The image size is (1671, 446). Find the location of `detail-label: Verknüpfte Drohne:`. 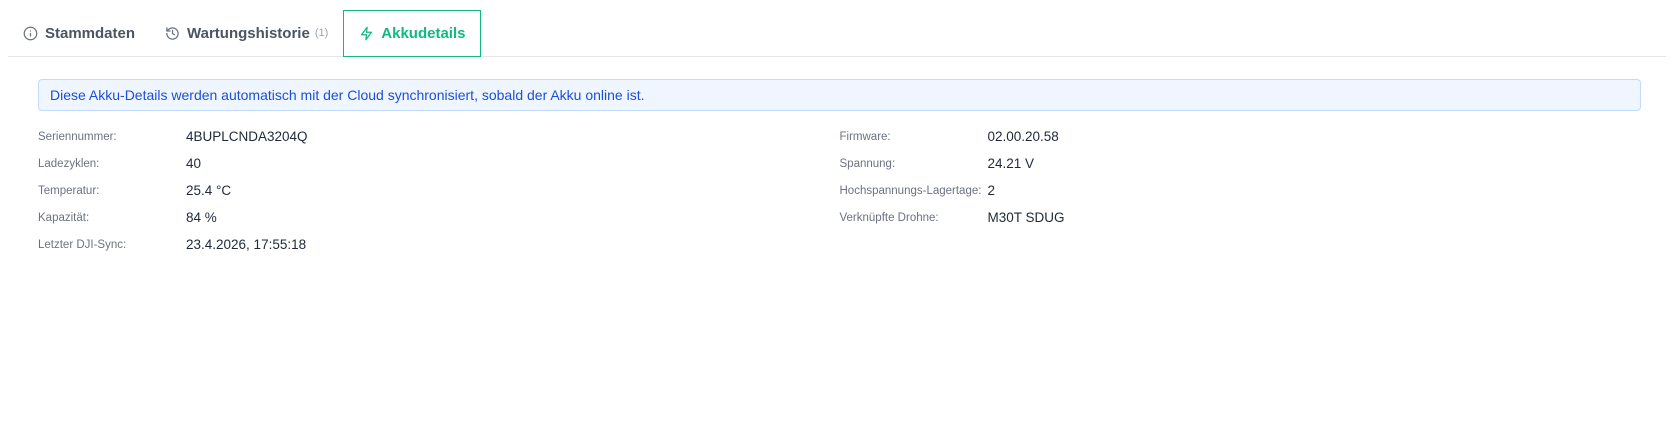

detail-label: Verknüpfte Drohne: is located at coordinates (889, 217).